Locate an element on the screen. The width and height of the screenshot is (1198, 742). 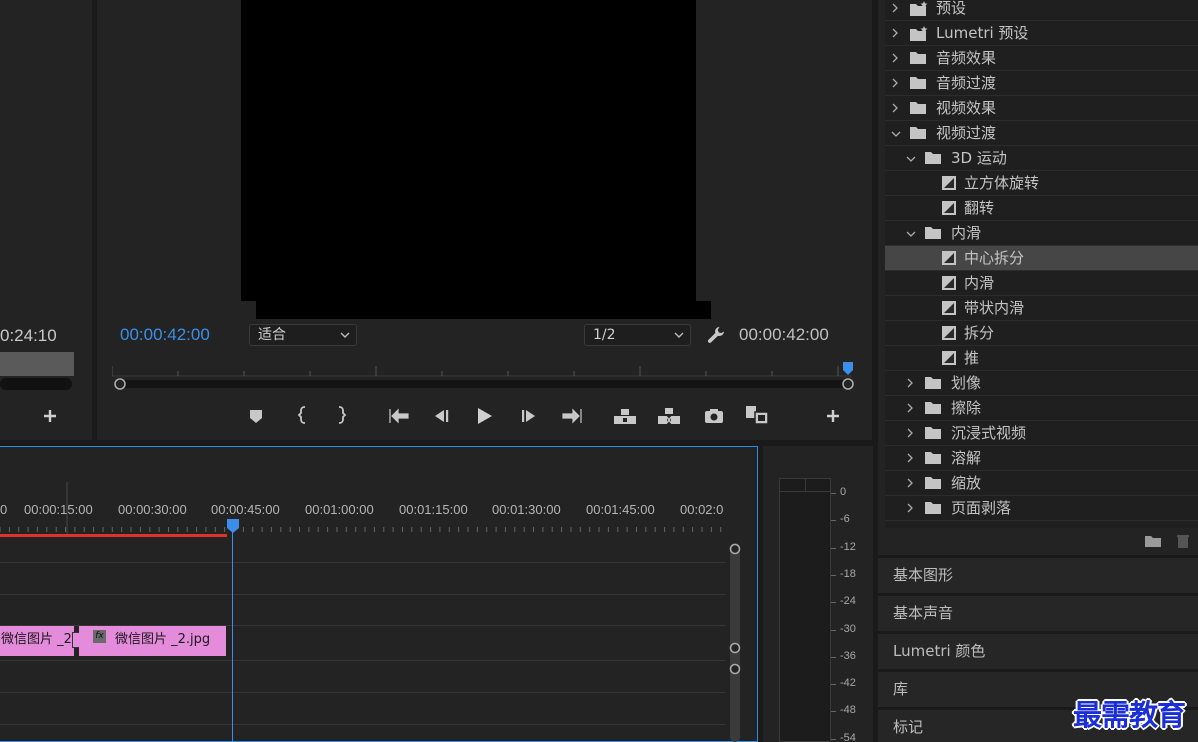
effect-folder: 内滑 is located at coordinates (1041, 233).